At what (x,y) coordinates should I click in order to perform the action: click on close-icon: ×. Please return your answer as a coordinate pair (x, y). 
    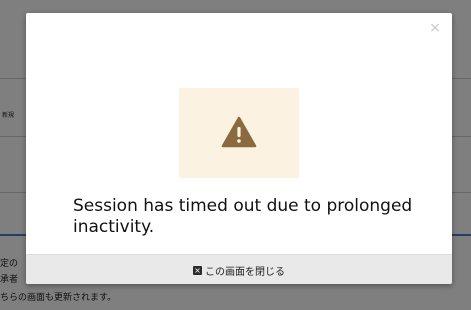
    Looking at the image, I should click on (435, 28).